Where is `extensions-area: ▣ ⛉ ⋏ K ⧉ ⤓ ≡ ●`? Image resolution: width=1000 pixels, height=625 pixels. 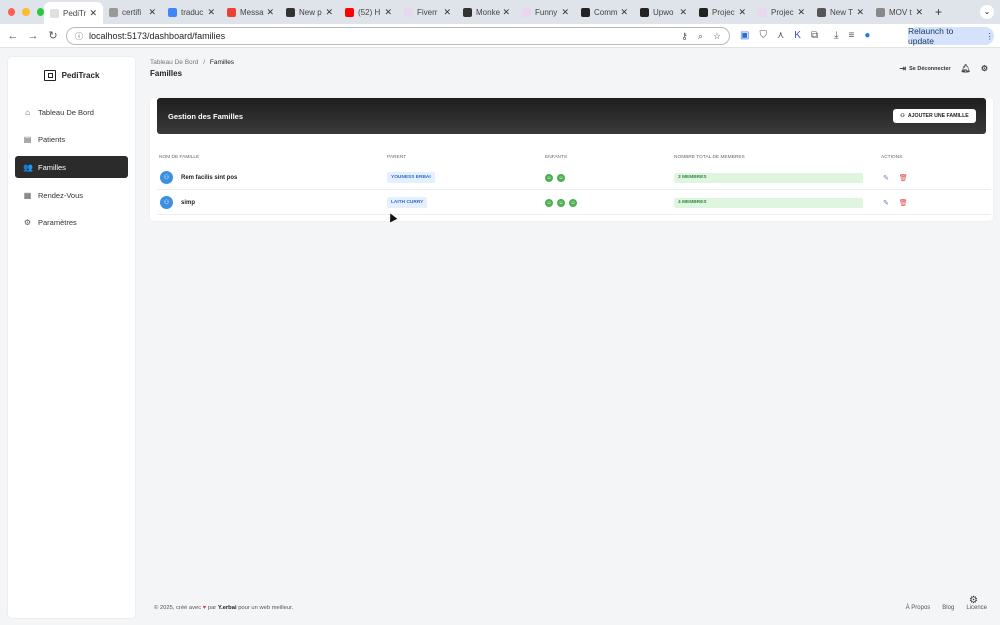
extensions-area: ▣ ⛉ ⋏ K ⧉ ⤓ ≡ ● is located at coordinates (805, 35).